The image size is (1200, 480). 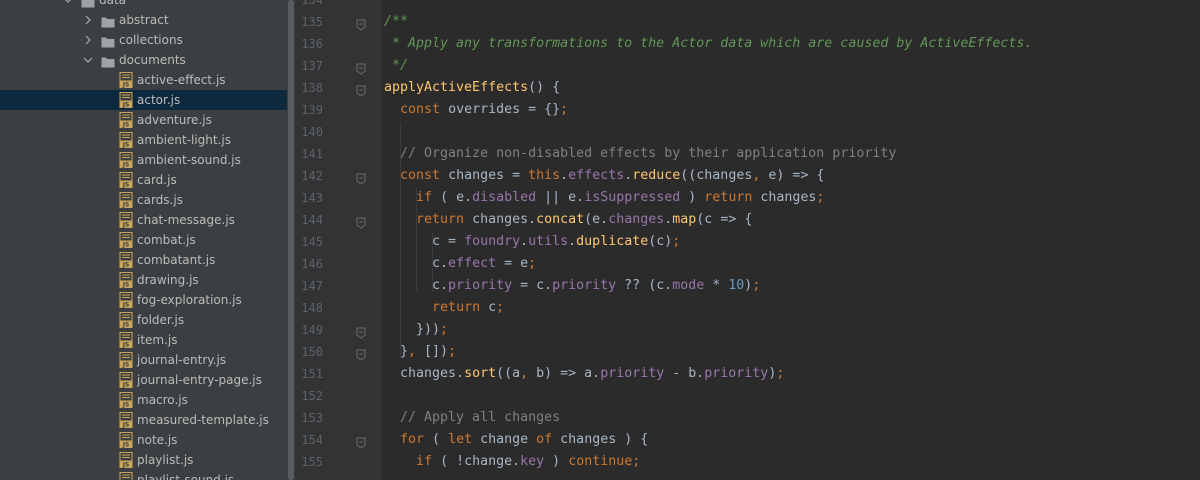 What do you see at coordinates (143, 5) in the screenshot?
I see `tree-item: data` at bounding box center [143, 5].